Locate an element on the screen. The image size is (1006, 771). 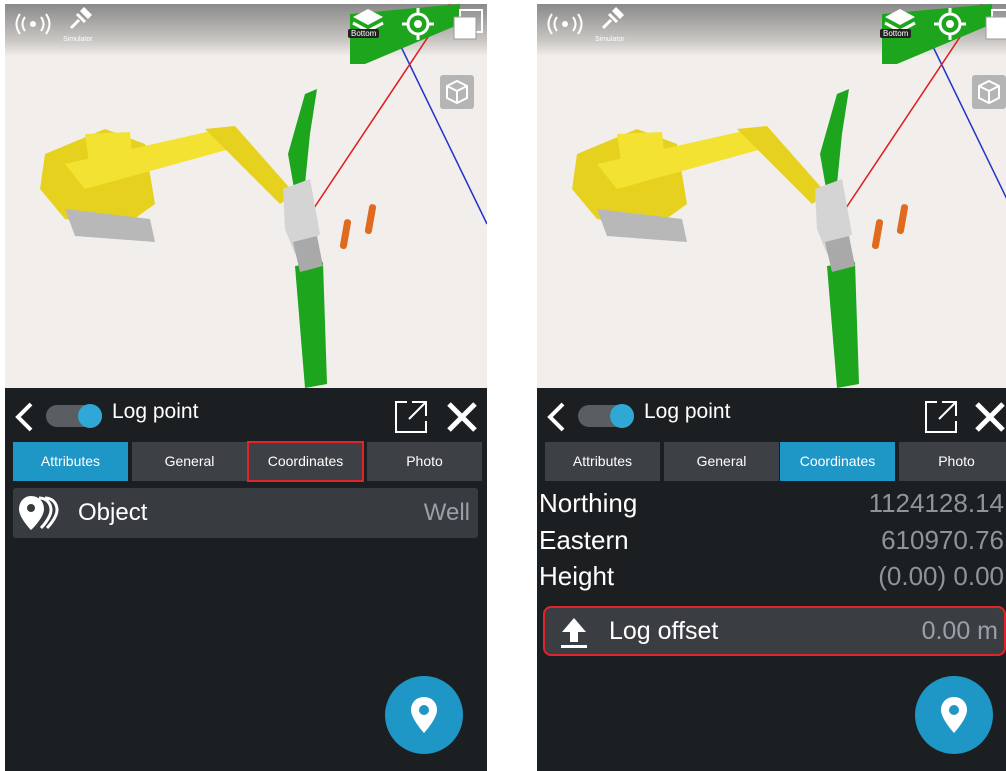
object-label: Object is located at coordinates (113, 512).